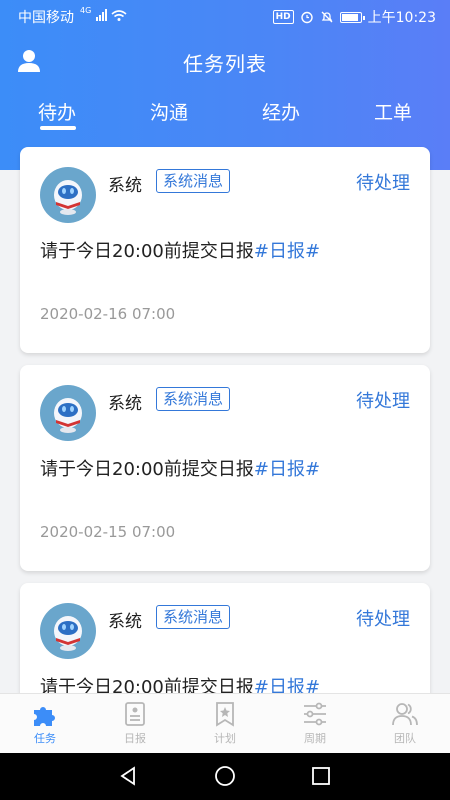  Describe the element at coordinates (128, 776) in the screenshot. I see `back-icon` at that location.